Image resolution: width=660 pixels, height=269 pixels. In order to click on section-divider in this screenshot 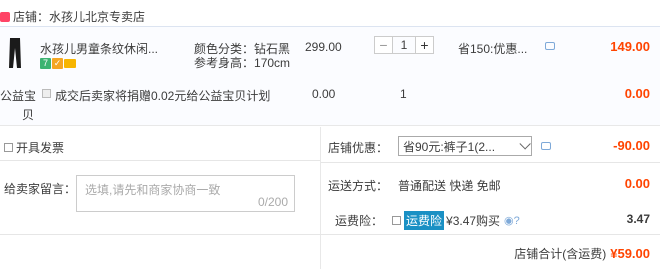, I will do `click(320, 198)`.